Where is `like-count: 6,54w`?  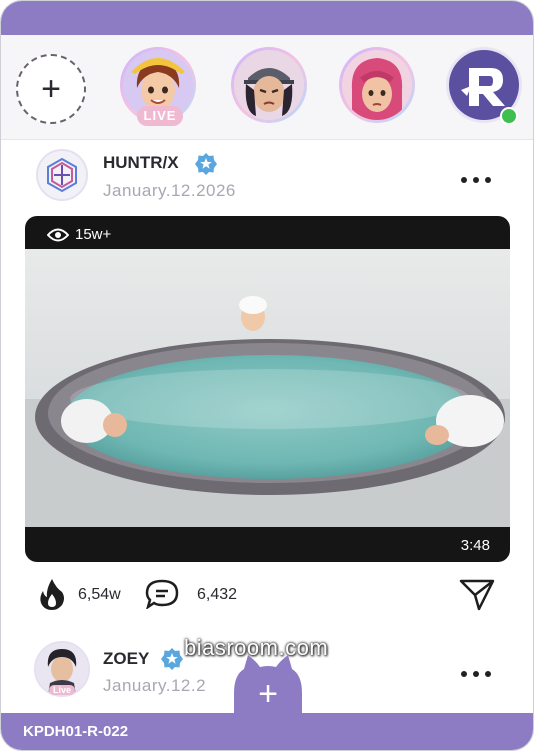 like-count: 6,54w is located at coordinates (99, 594).